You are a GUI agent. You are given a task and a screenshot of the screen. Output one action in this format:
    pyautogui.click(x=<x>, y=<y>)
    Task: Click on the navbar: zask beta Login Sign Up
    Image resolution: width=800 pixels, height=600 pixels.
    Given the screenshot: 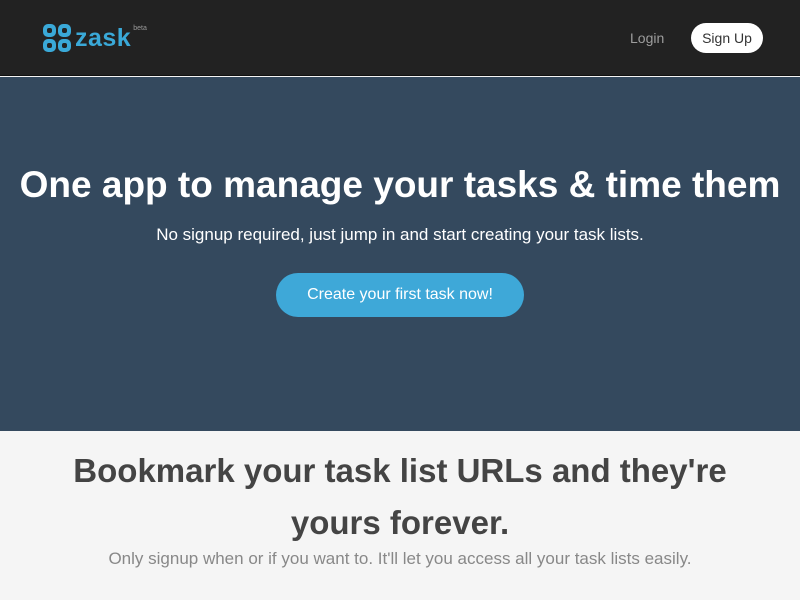 What is the action you would take?
    pyautogui.click(x=400, y=38)
    